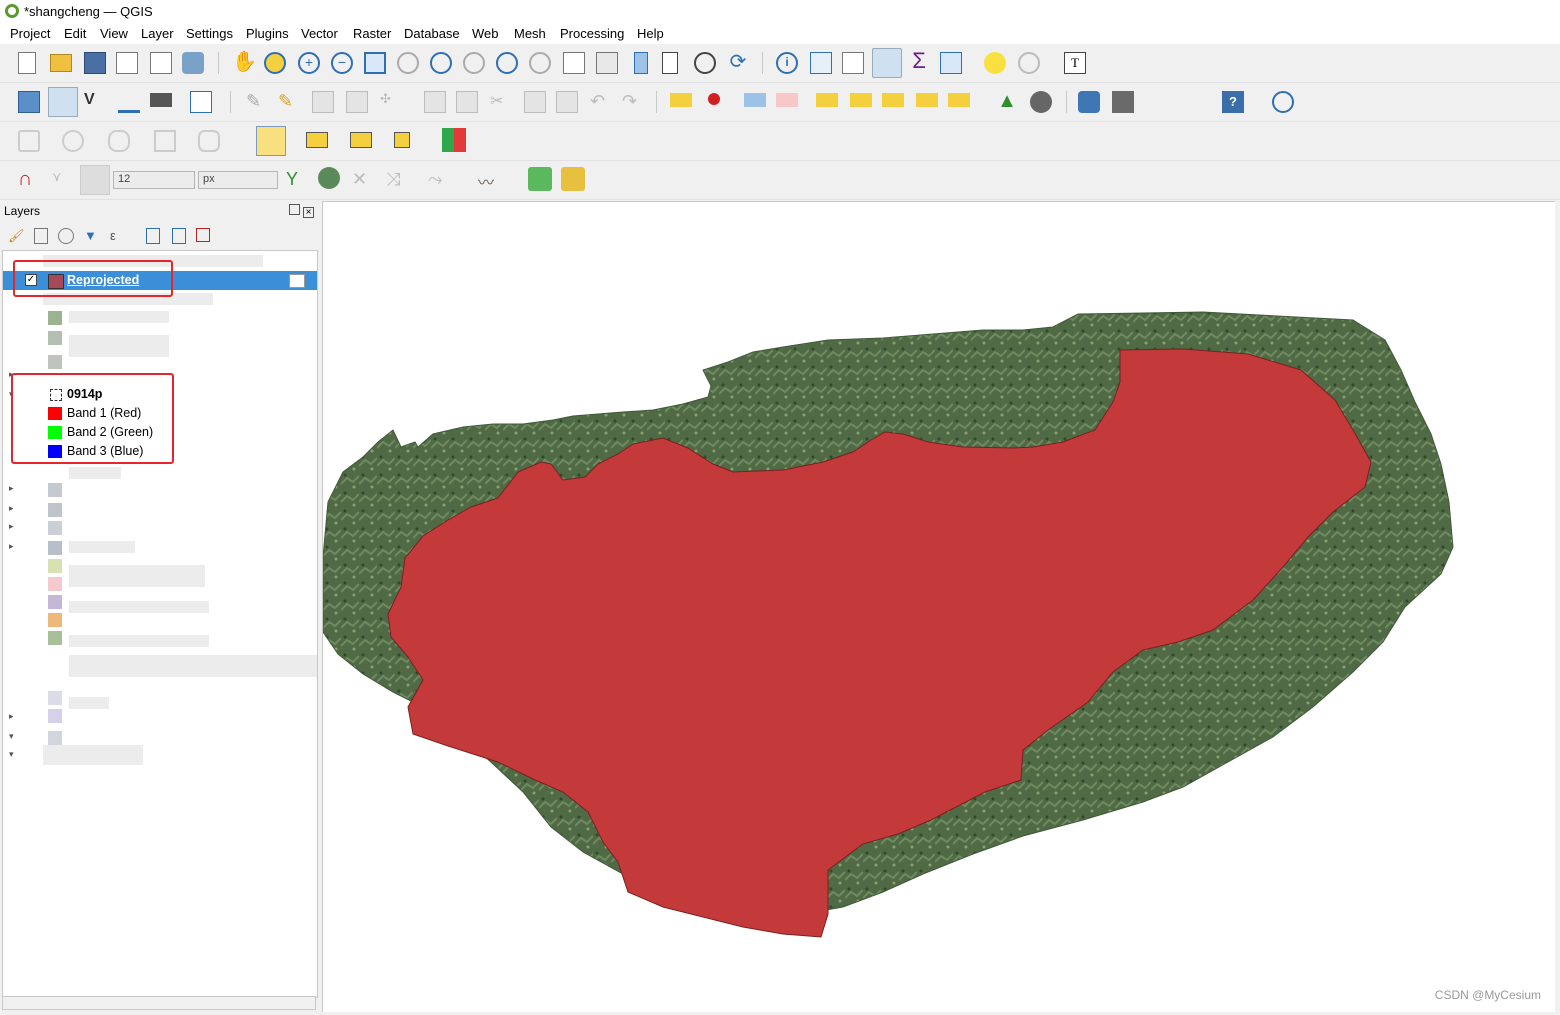  I want to click on visibility-eye-icon, so click(66, 236).